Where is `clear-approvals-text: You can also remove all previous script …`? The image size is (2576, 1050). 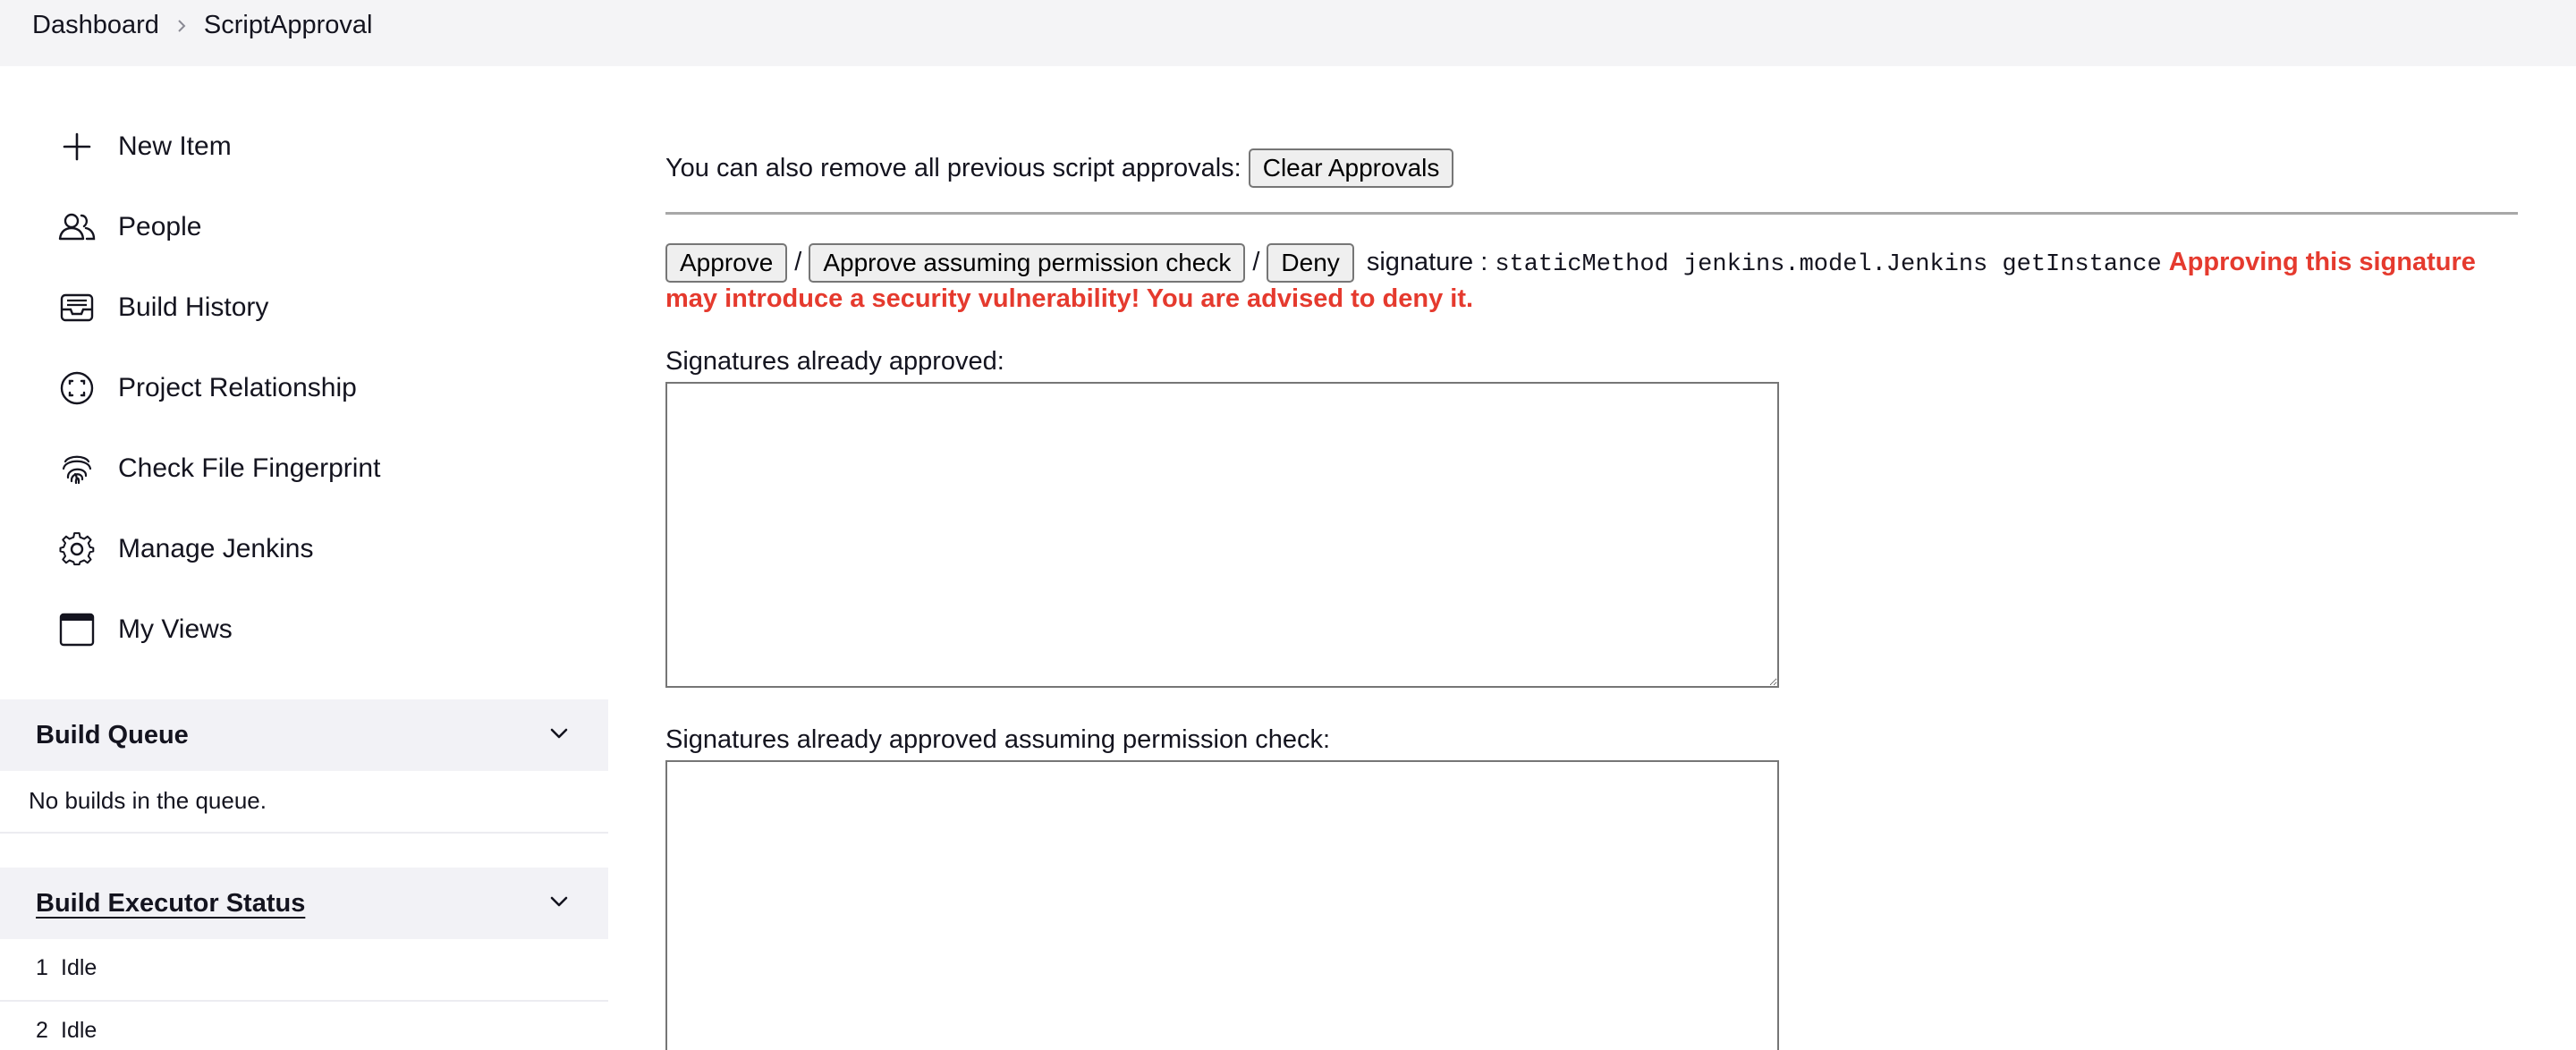 clear-approvals-text: You can also remove all previous script … is located at coordinates (953, 167).